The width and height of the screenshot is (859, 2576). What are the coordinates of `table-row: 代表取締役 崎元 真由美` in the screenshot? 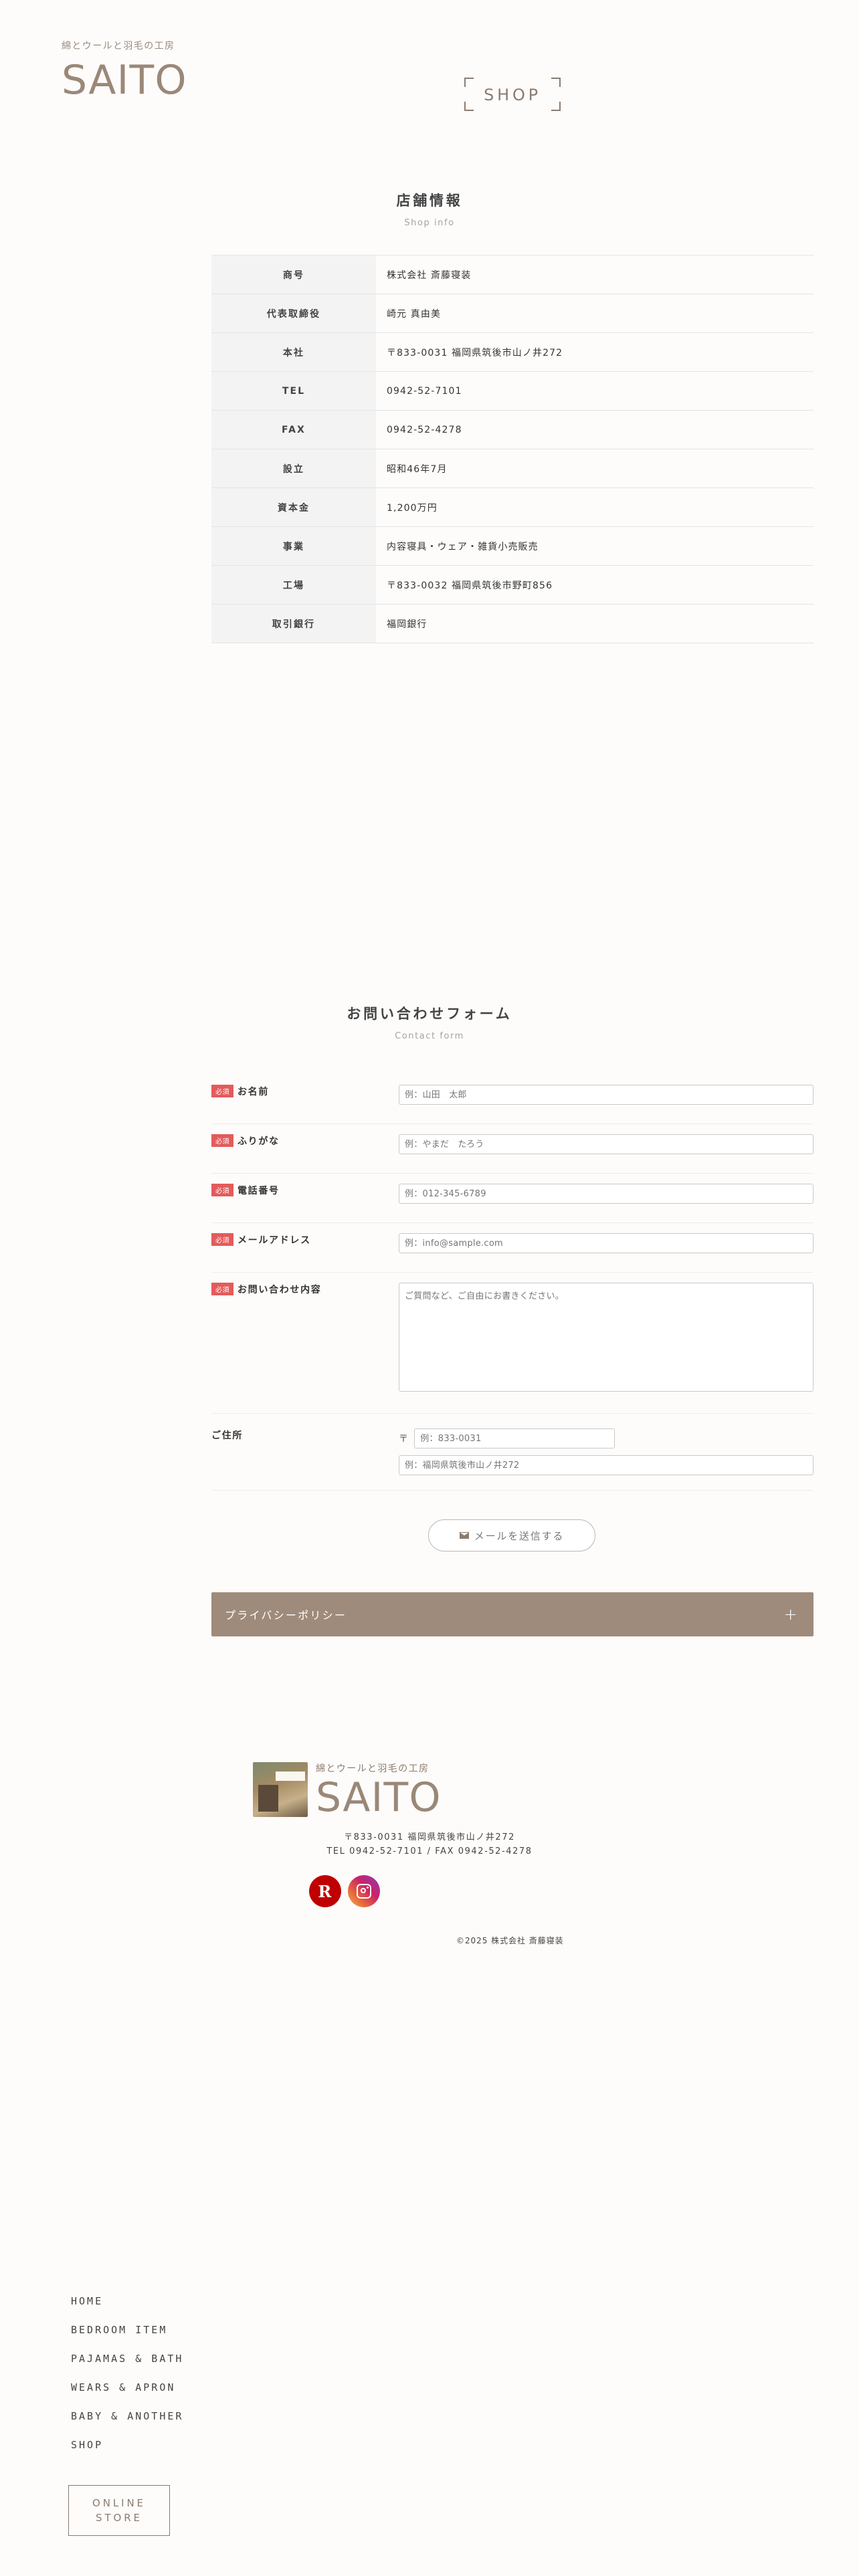 It's located at (512, 314).